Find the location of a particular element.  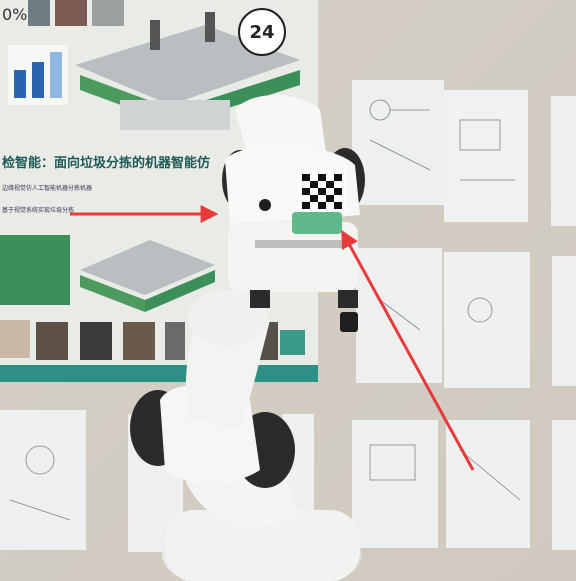

poster-bar-chart is located at coordinates (38, 75).